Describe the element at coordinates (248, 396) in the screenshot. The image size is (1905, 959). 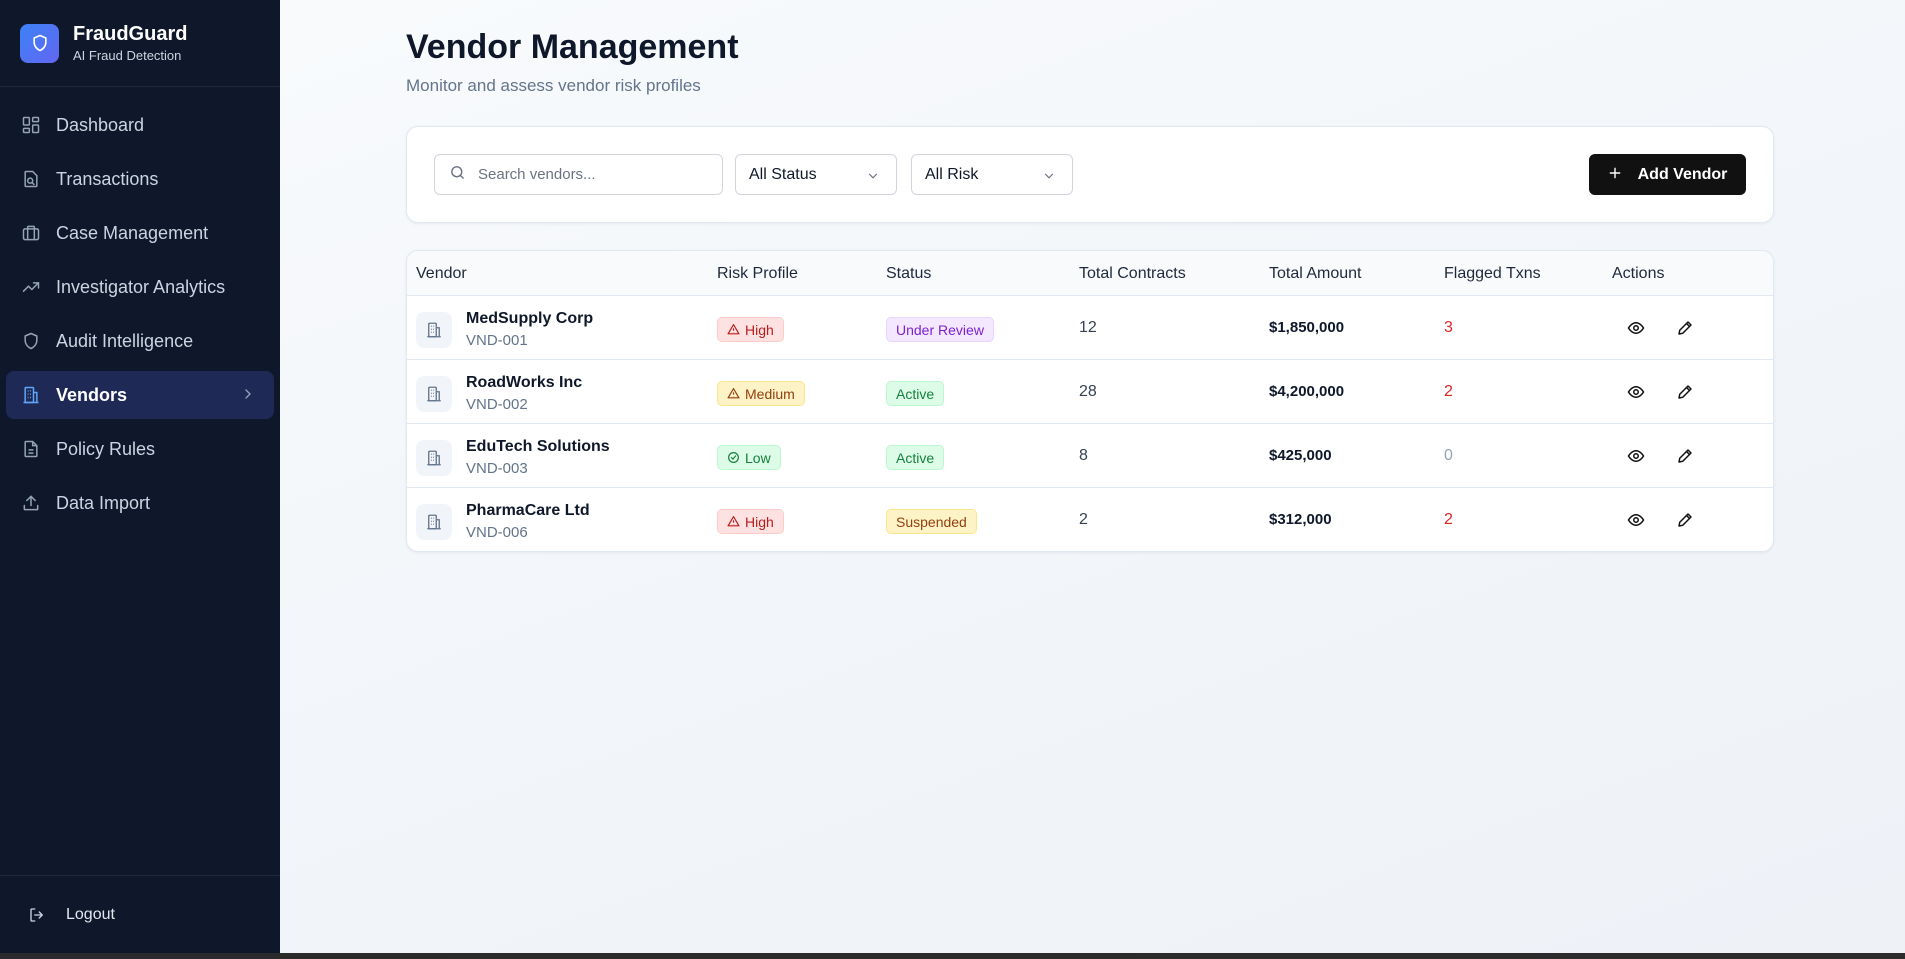
I see `chevron-right-icon` at that location.